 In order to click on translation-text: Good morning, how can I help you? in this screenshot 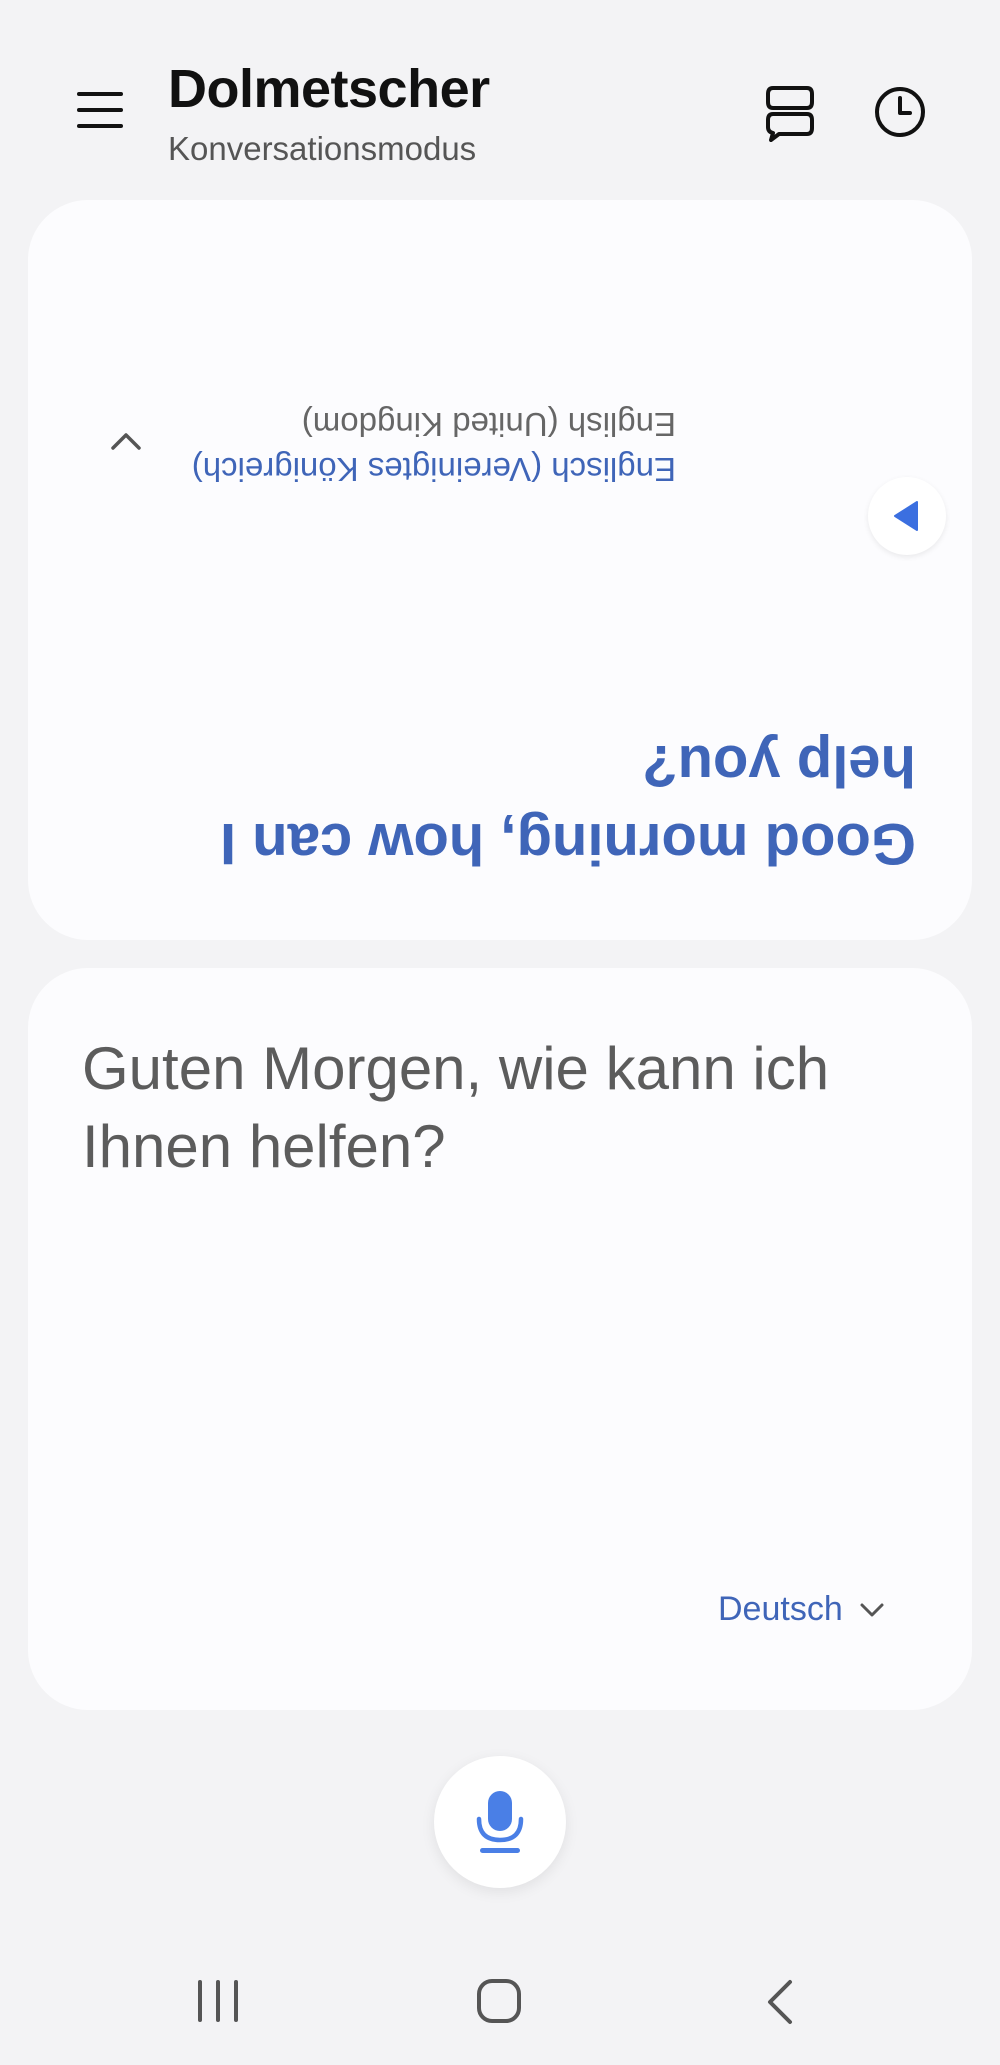, I will do `click(568, 804)`.